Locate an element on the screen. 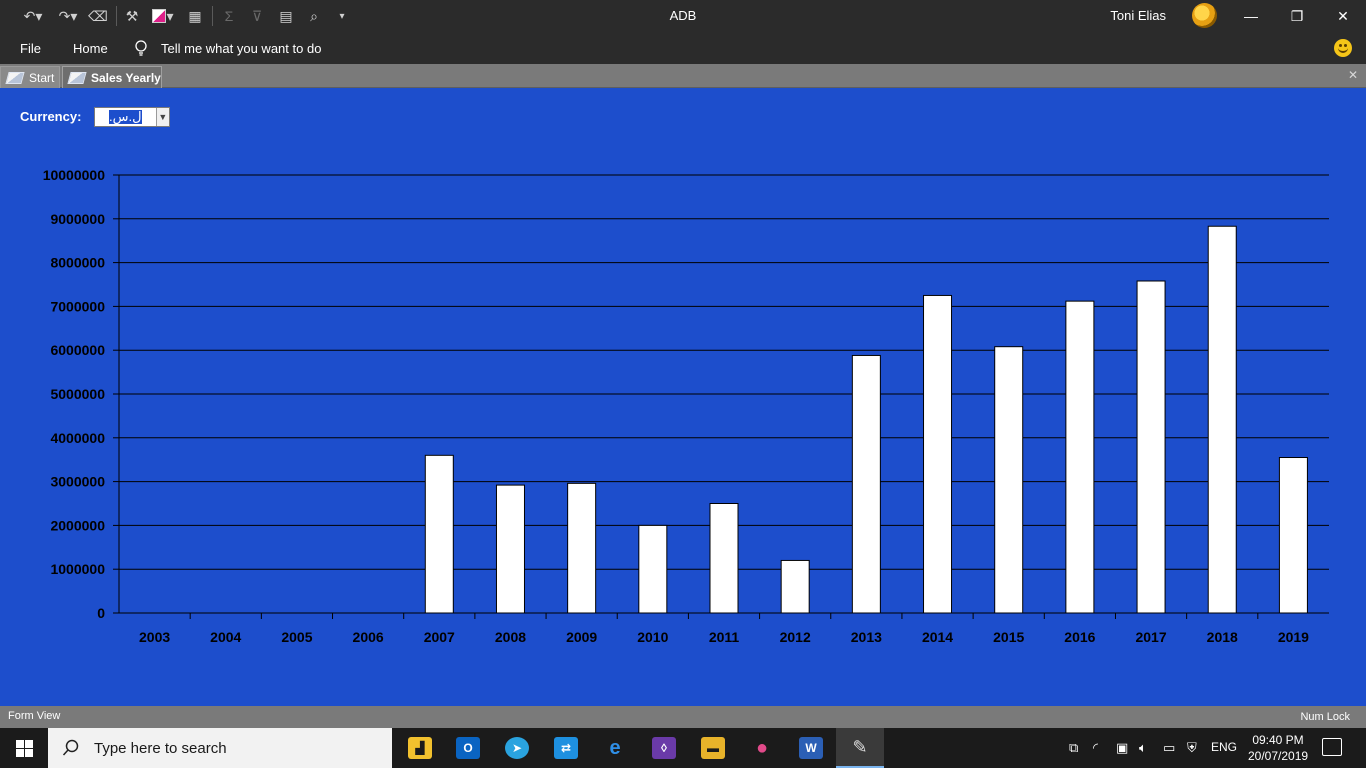 The width and height of the screenshot is (1366, 768). y-tick-label: 10000000 is located at coordinates (74, 175).